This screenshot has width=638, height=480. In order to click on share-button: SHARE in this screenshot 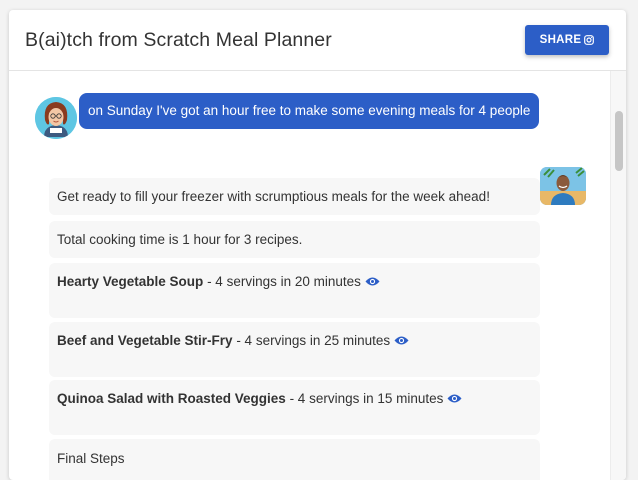, I will do `click(567, 40)`.